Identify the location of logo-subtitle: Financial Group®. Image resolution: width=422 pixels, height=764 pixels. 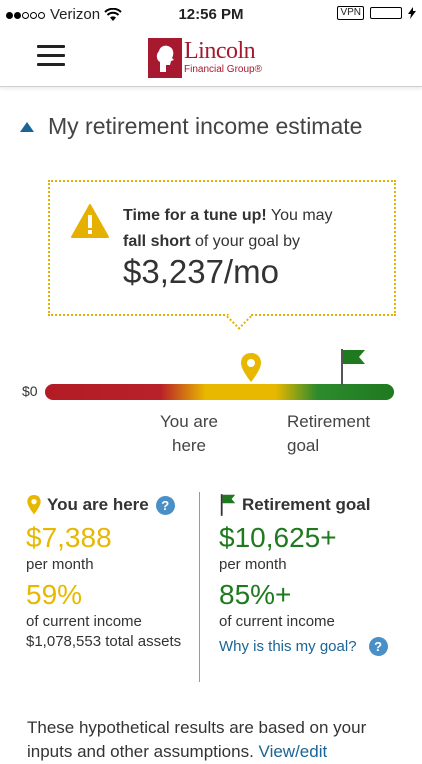
(223, 69).